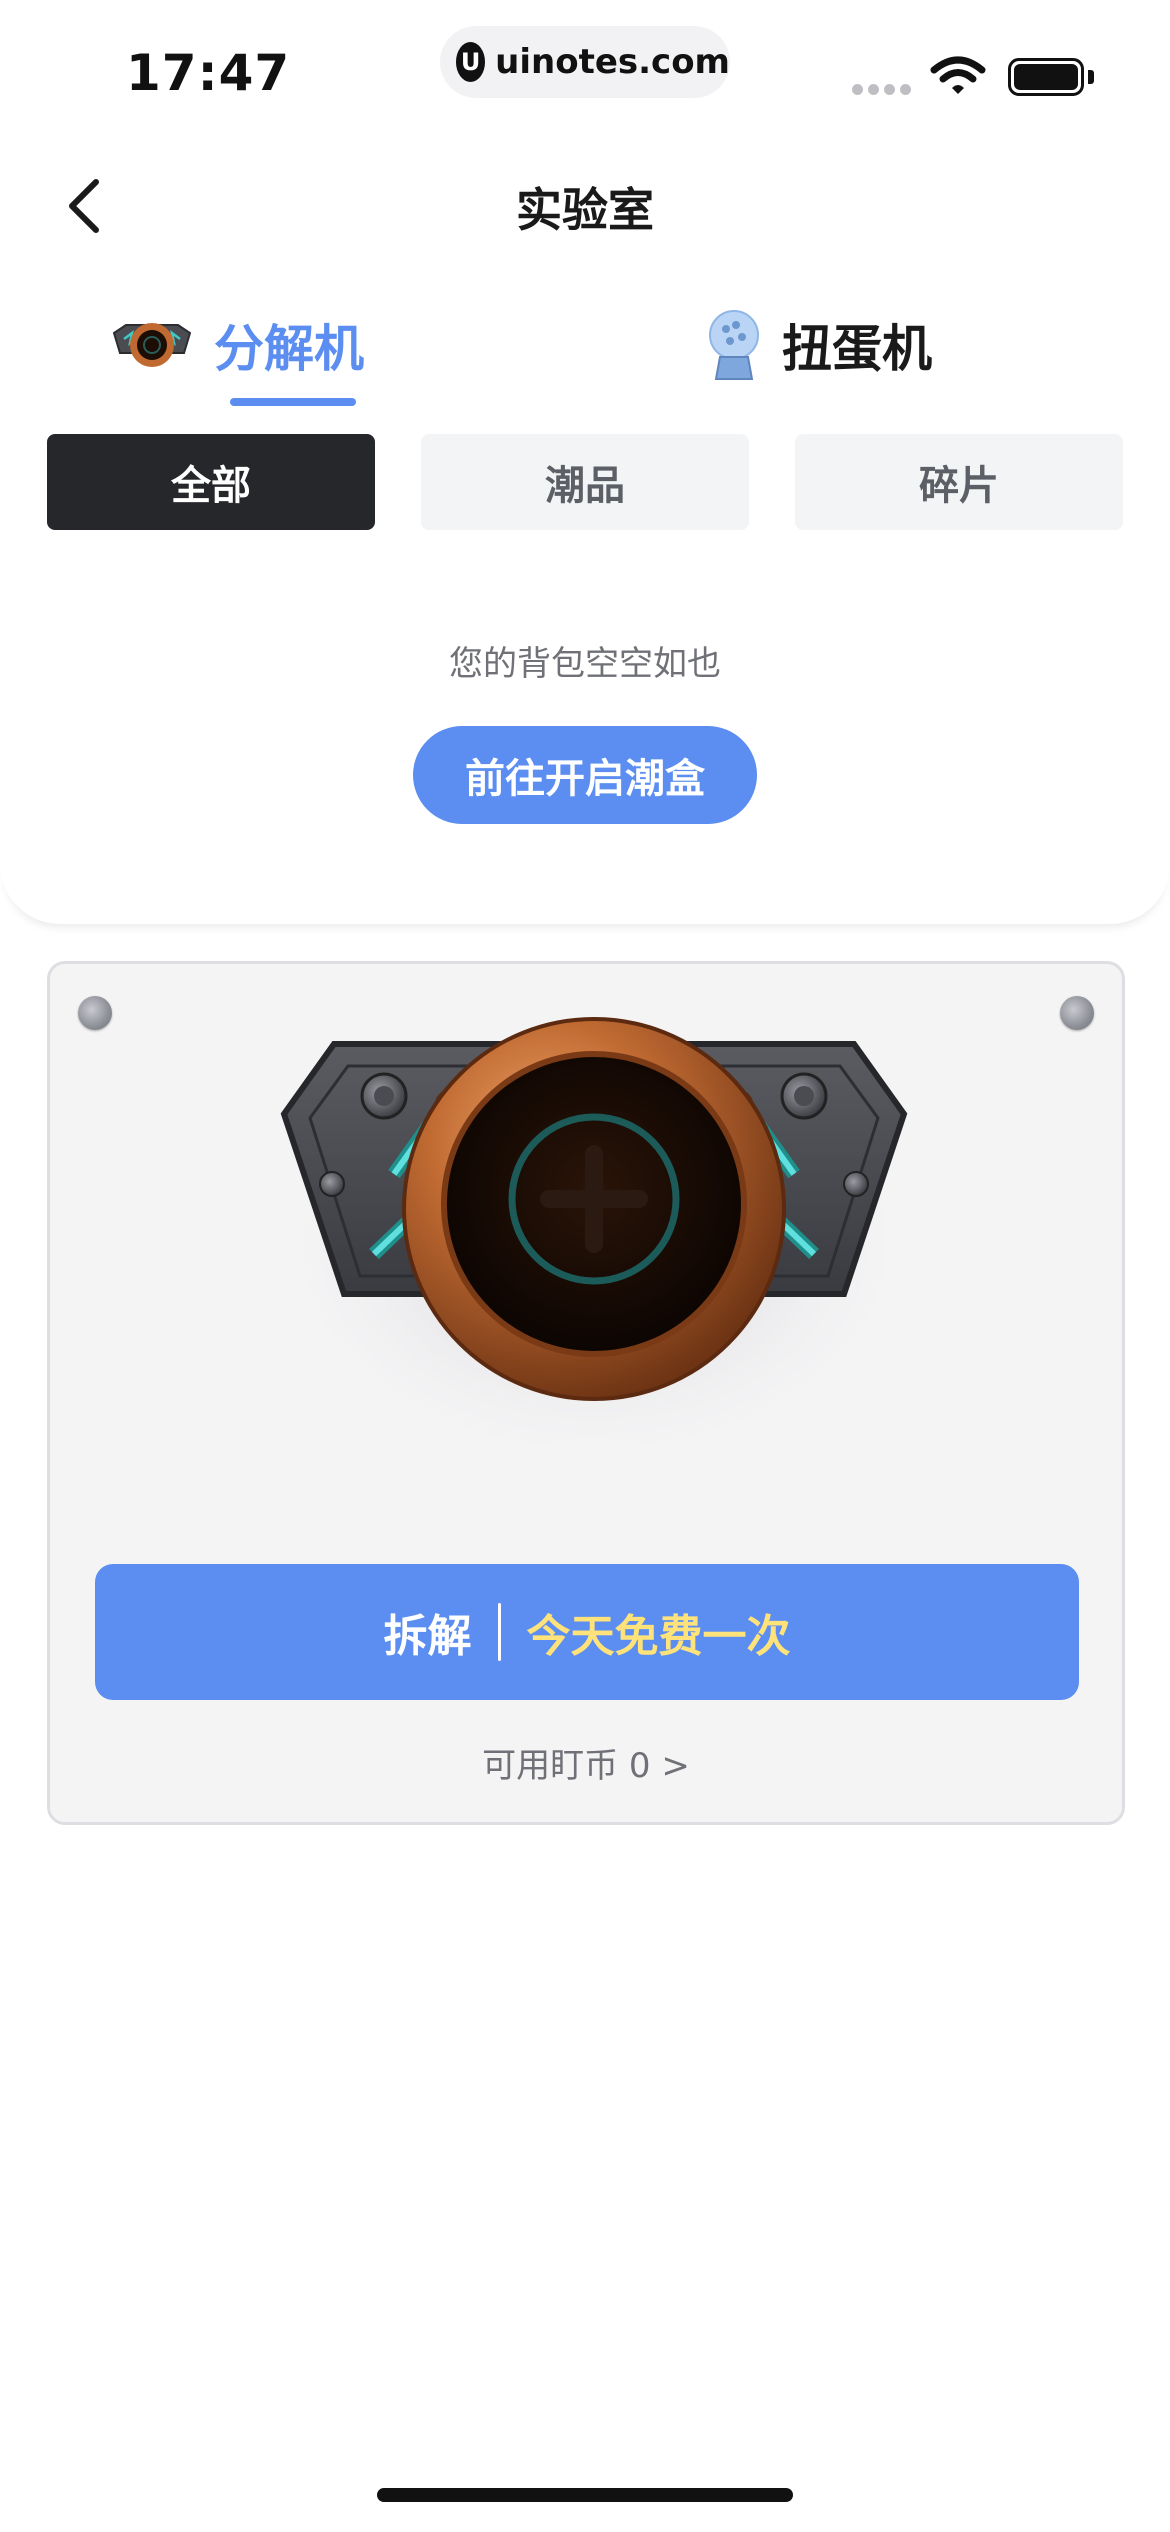  Describe the element at coordinates (881, 89) in the screenshot. I see `signal-icon` at that location.